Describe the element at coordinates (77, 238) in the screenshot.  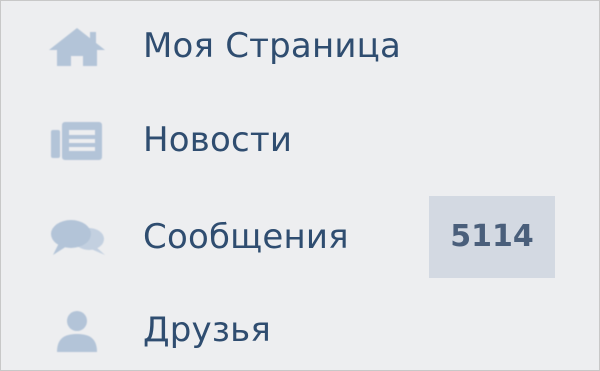
I see `messages-icon` at that location.